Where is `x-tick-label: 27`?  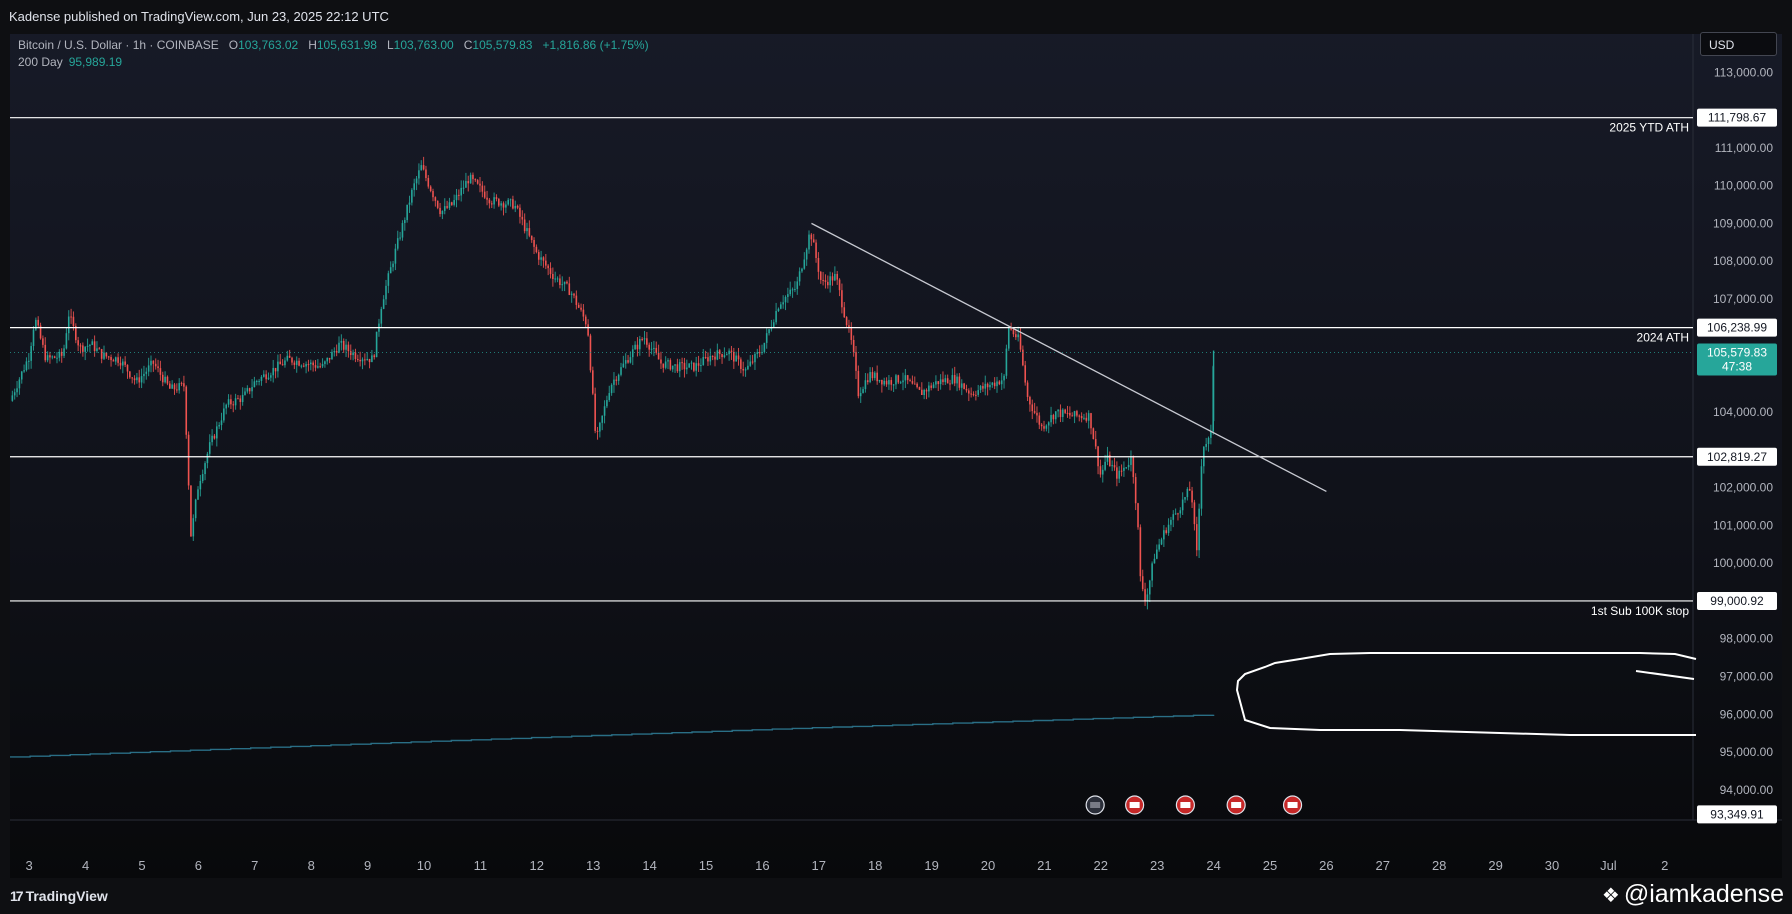 x-tick-label: 27 is located at coordinates (1383, 865).